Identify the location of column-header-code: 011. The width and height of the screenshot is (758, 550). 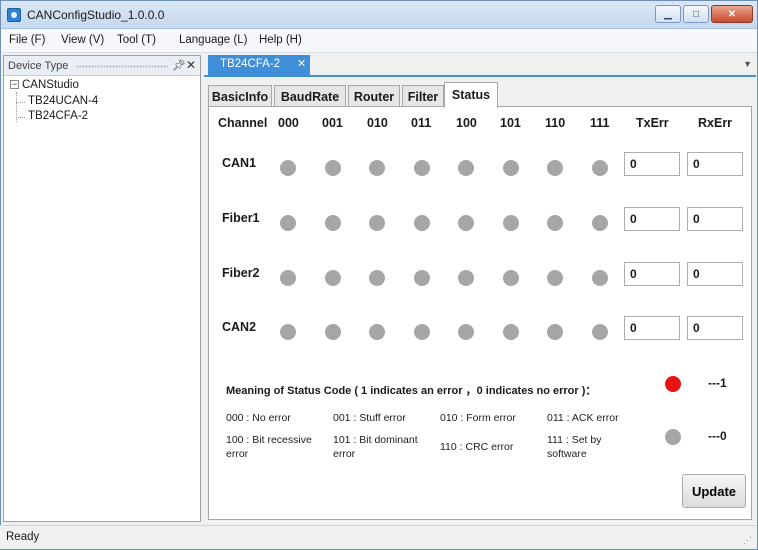
(421, 123).